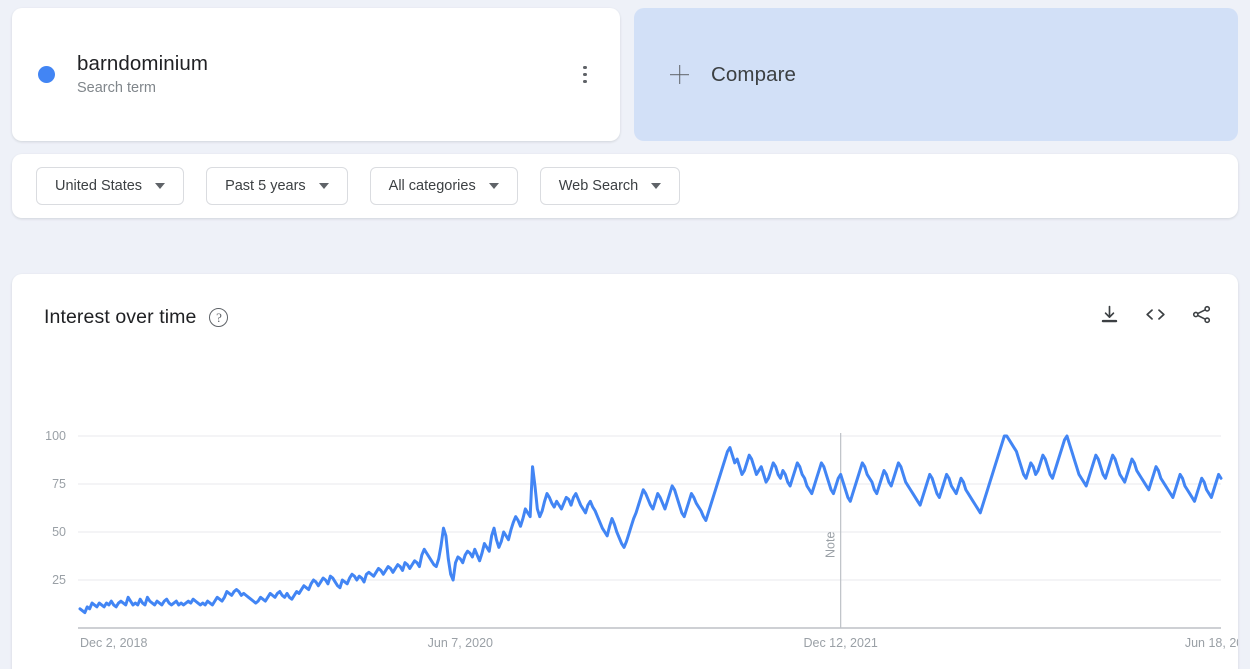 The image size is (1250, 669). I want to click on y-axis-tick-label: 75, so click(59, 484).